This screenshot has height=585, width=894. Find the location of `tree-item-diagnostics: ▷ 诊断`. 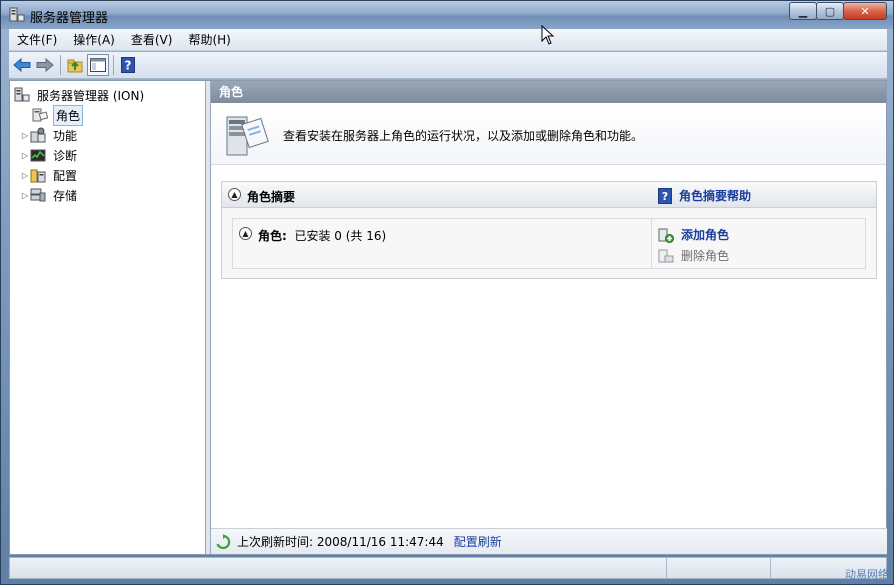

tree-item-diagnostics: ▷ 诊断 is located at coordinates (107, 155).